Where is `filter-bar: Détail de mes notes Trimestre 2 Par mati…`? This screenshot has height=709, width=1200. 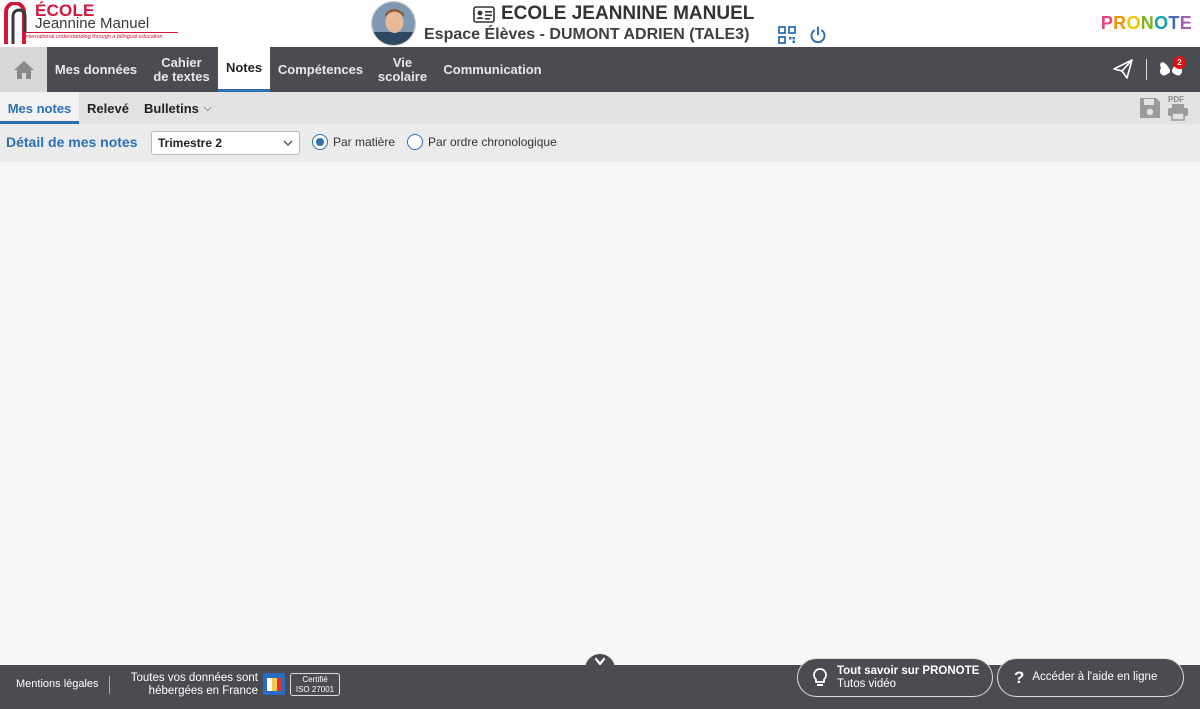 filter-bar: Détail de mes notes Trimestre 2 Par mati… is located at coordinates (600, 143).